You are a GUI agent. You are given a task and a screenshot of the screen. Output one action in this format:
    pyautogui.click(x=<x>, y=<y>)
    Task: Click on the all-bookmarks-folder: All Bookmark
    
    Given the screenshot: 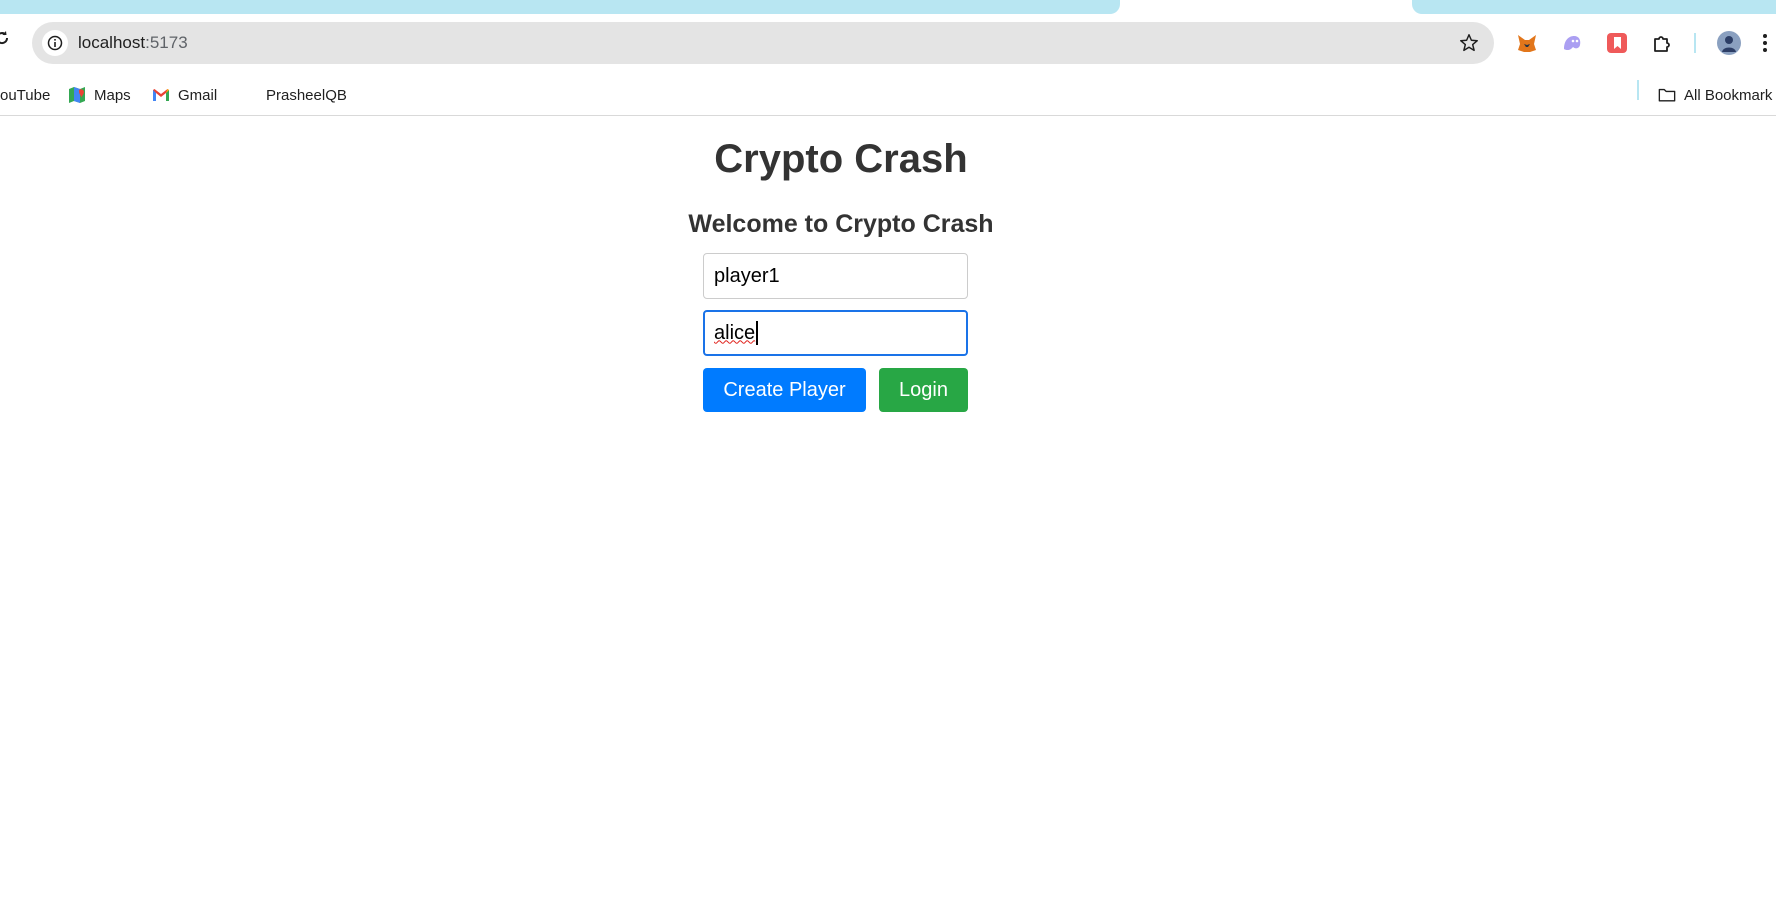 What is the action you would take?
    pyautogui.click(x=1715, y=95)
    